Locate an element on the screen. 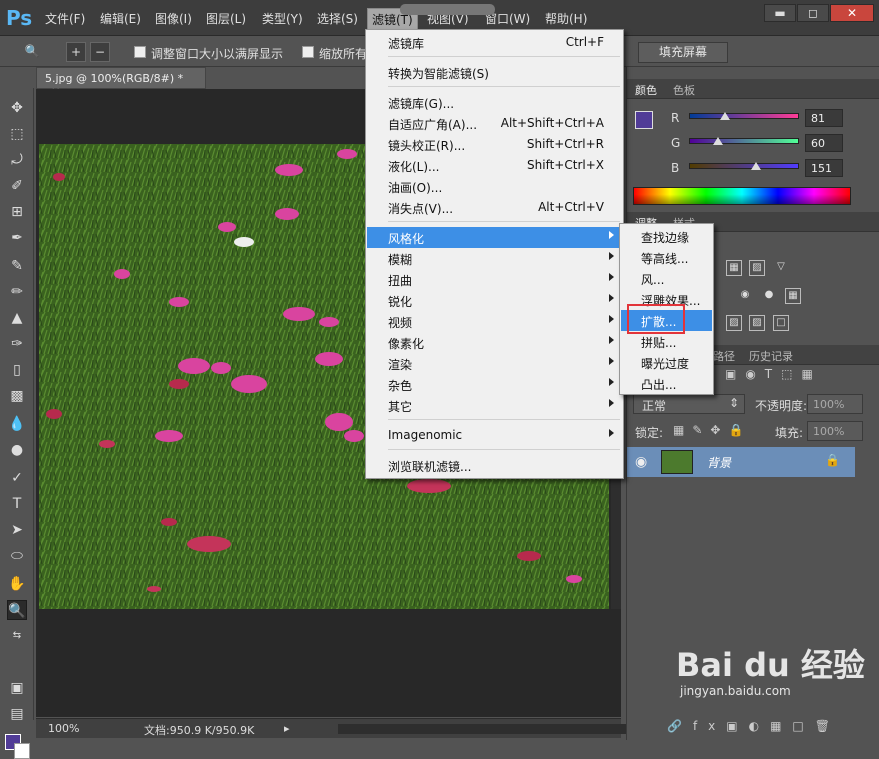 This screenshot has height=759, width=879. b-slider is located at coordinates (744, 166).